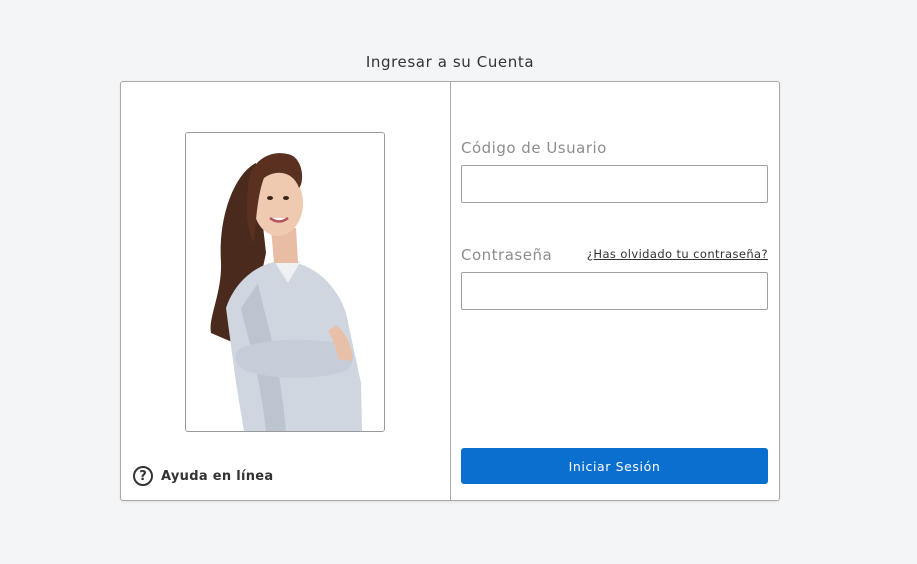 The width and height of the screenshot is (917, 564). Describe the element at coordinates (614, 466) in the screenshot. I see `login-button: Iniciar Sesión` at that location.